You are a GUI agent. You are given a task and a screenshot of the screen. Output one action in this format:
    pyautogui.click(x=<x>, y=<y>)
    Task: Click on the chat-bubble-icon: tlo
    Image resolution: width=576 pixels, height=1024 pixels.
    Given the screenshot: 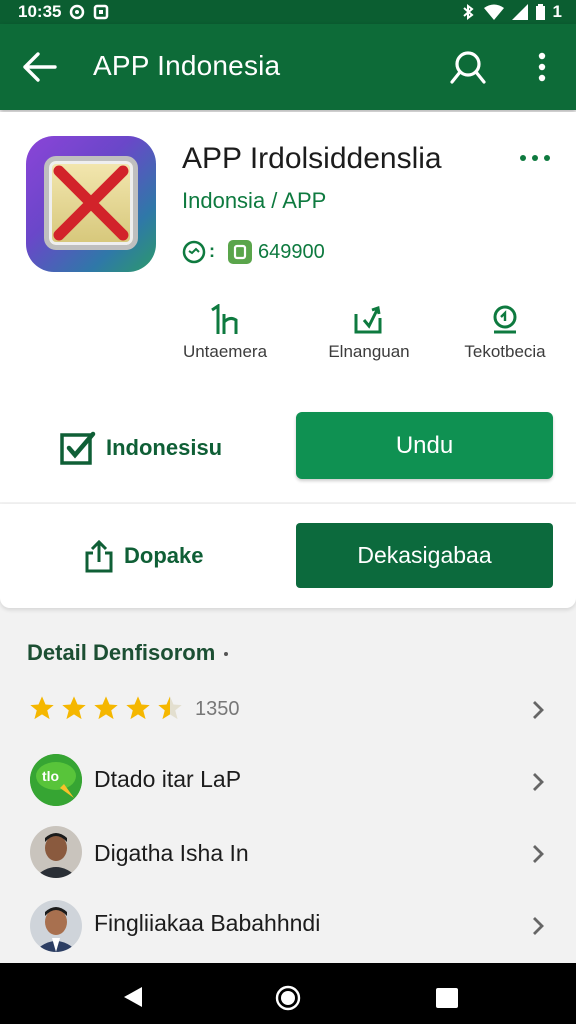 What is the action you would take?
    pyautogui.click(x=56, y=780)
    